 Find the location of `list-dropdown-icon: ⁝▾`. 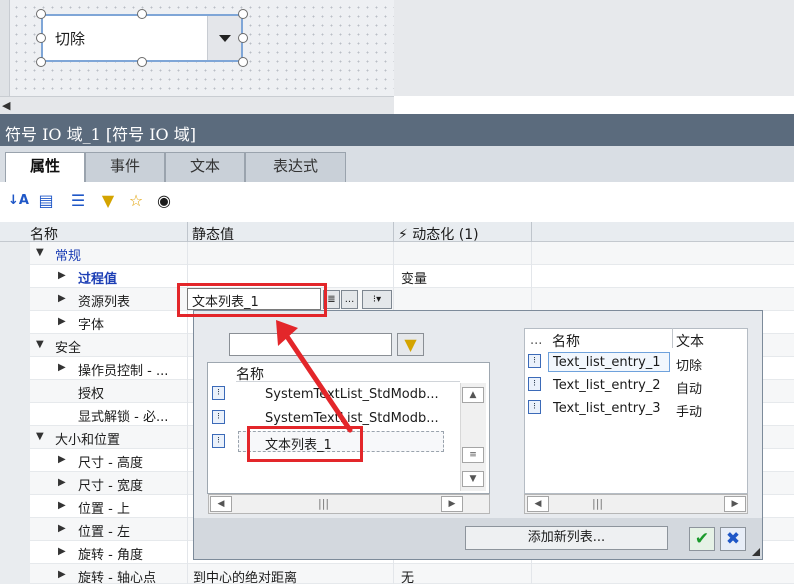

list-dropdown-icon: ⁝▾ is located at coordinates (377, 299).